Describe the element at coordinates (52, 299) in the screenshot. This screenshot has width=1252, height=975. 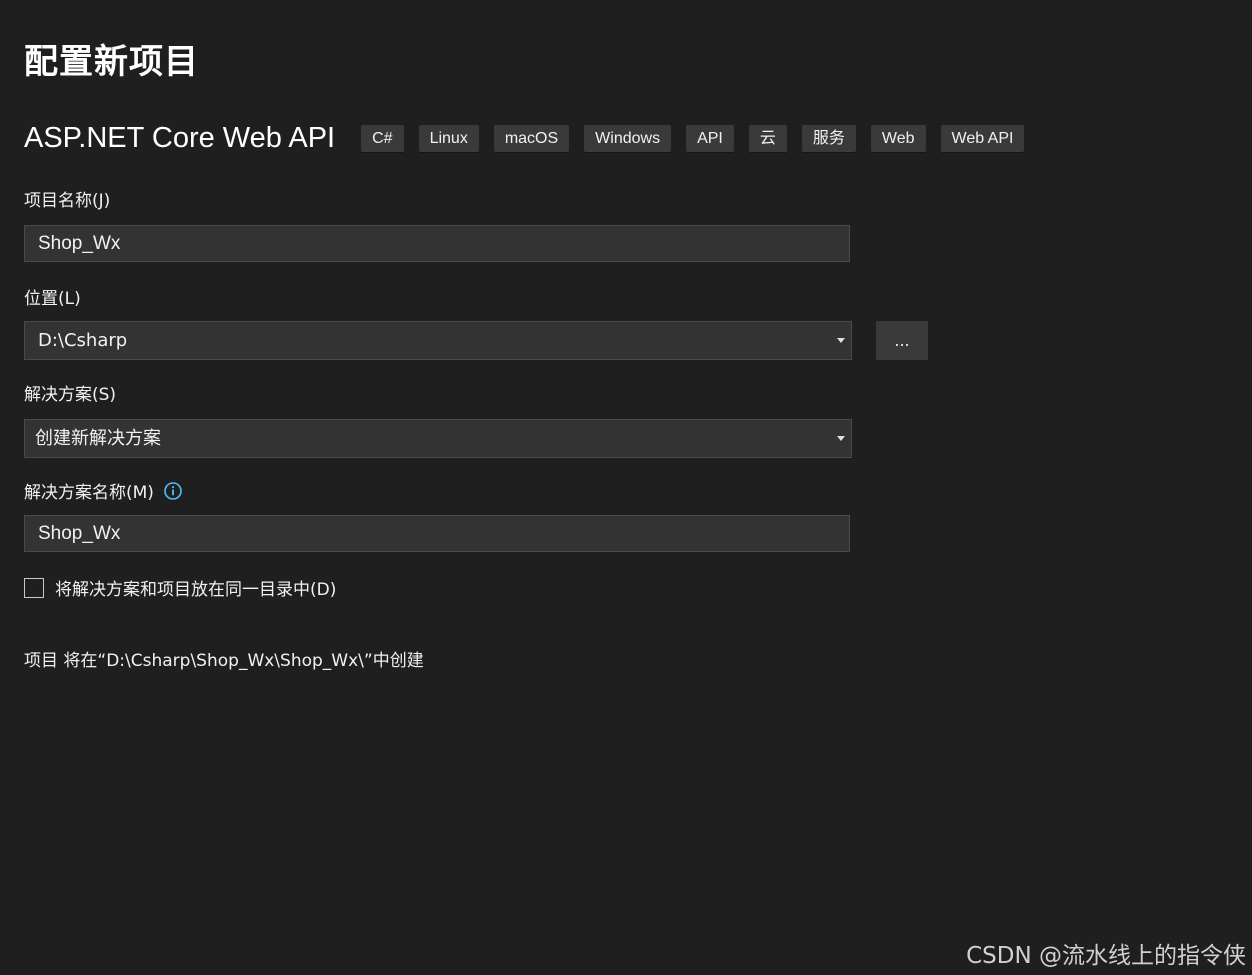
I see `location-label: 位置(L)` at that location.